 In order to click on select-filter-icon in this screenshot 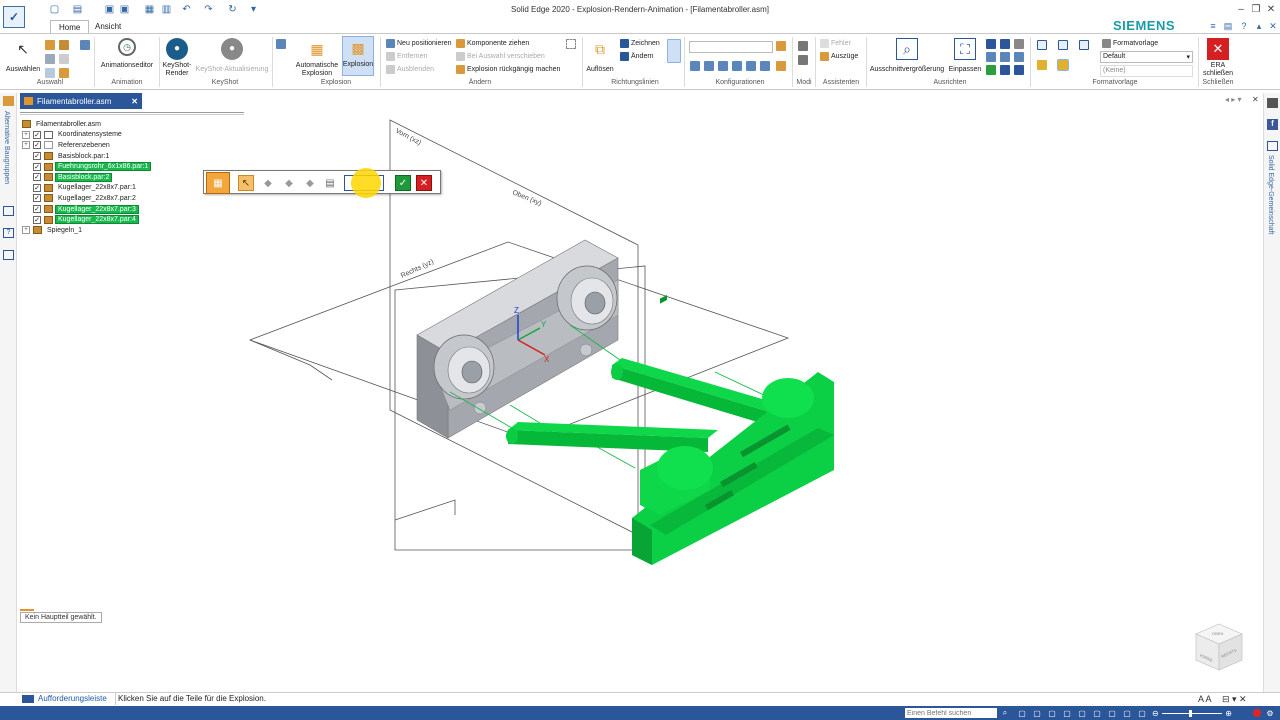, I will do `click(50, 45)`.